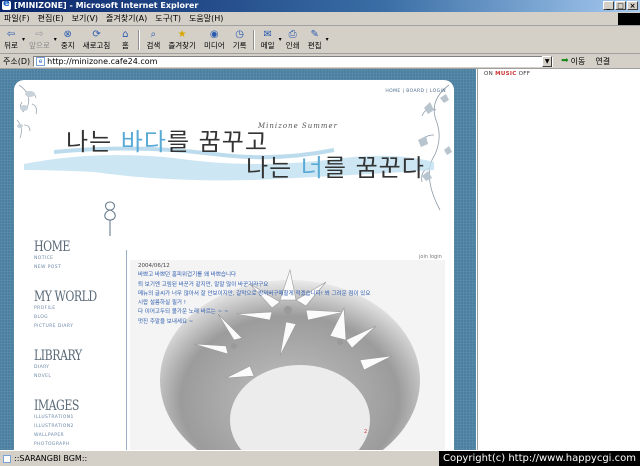 The width and height of the screenshot is (640, 466). Describe the element at coordinates (153, 34) in the screenshot. I see `search-icon: ⌕` at that location.